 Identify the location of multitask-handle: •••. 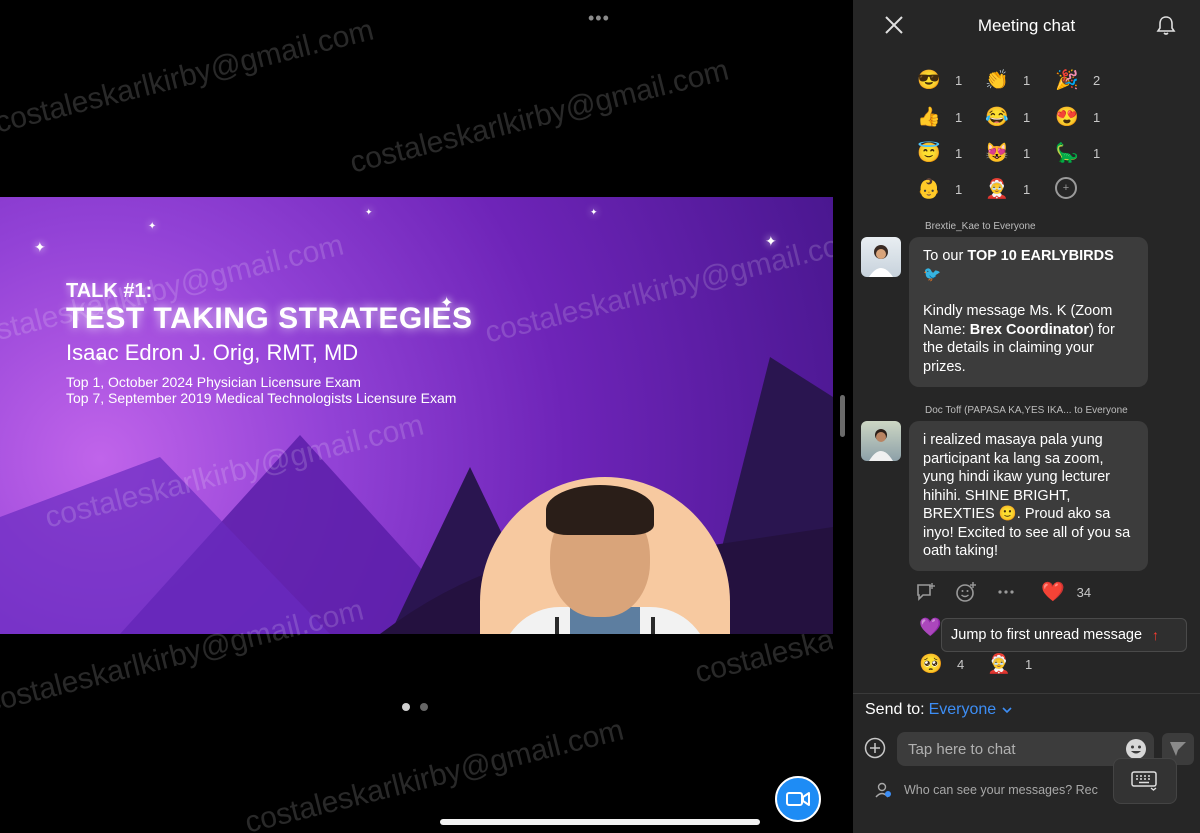
(599, 18).